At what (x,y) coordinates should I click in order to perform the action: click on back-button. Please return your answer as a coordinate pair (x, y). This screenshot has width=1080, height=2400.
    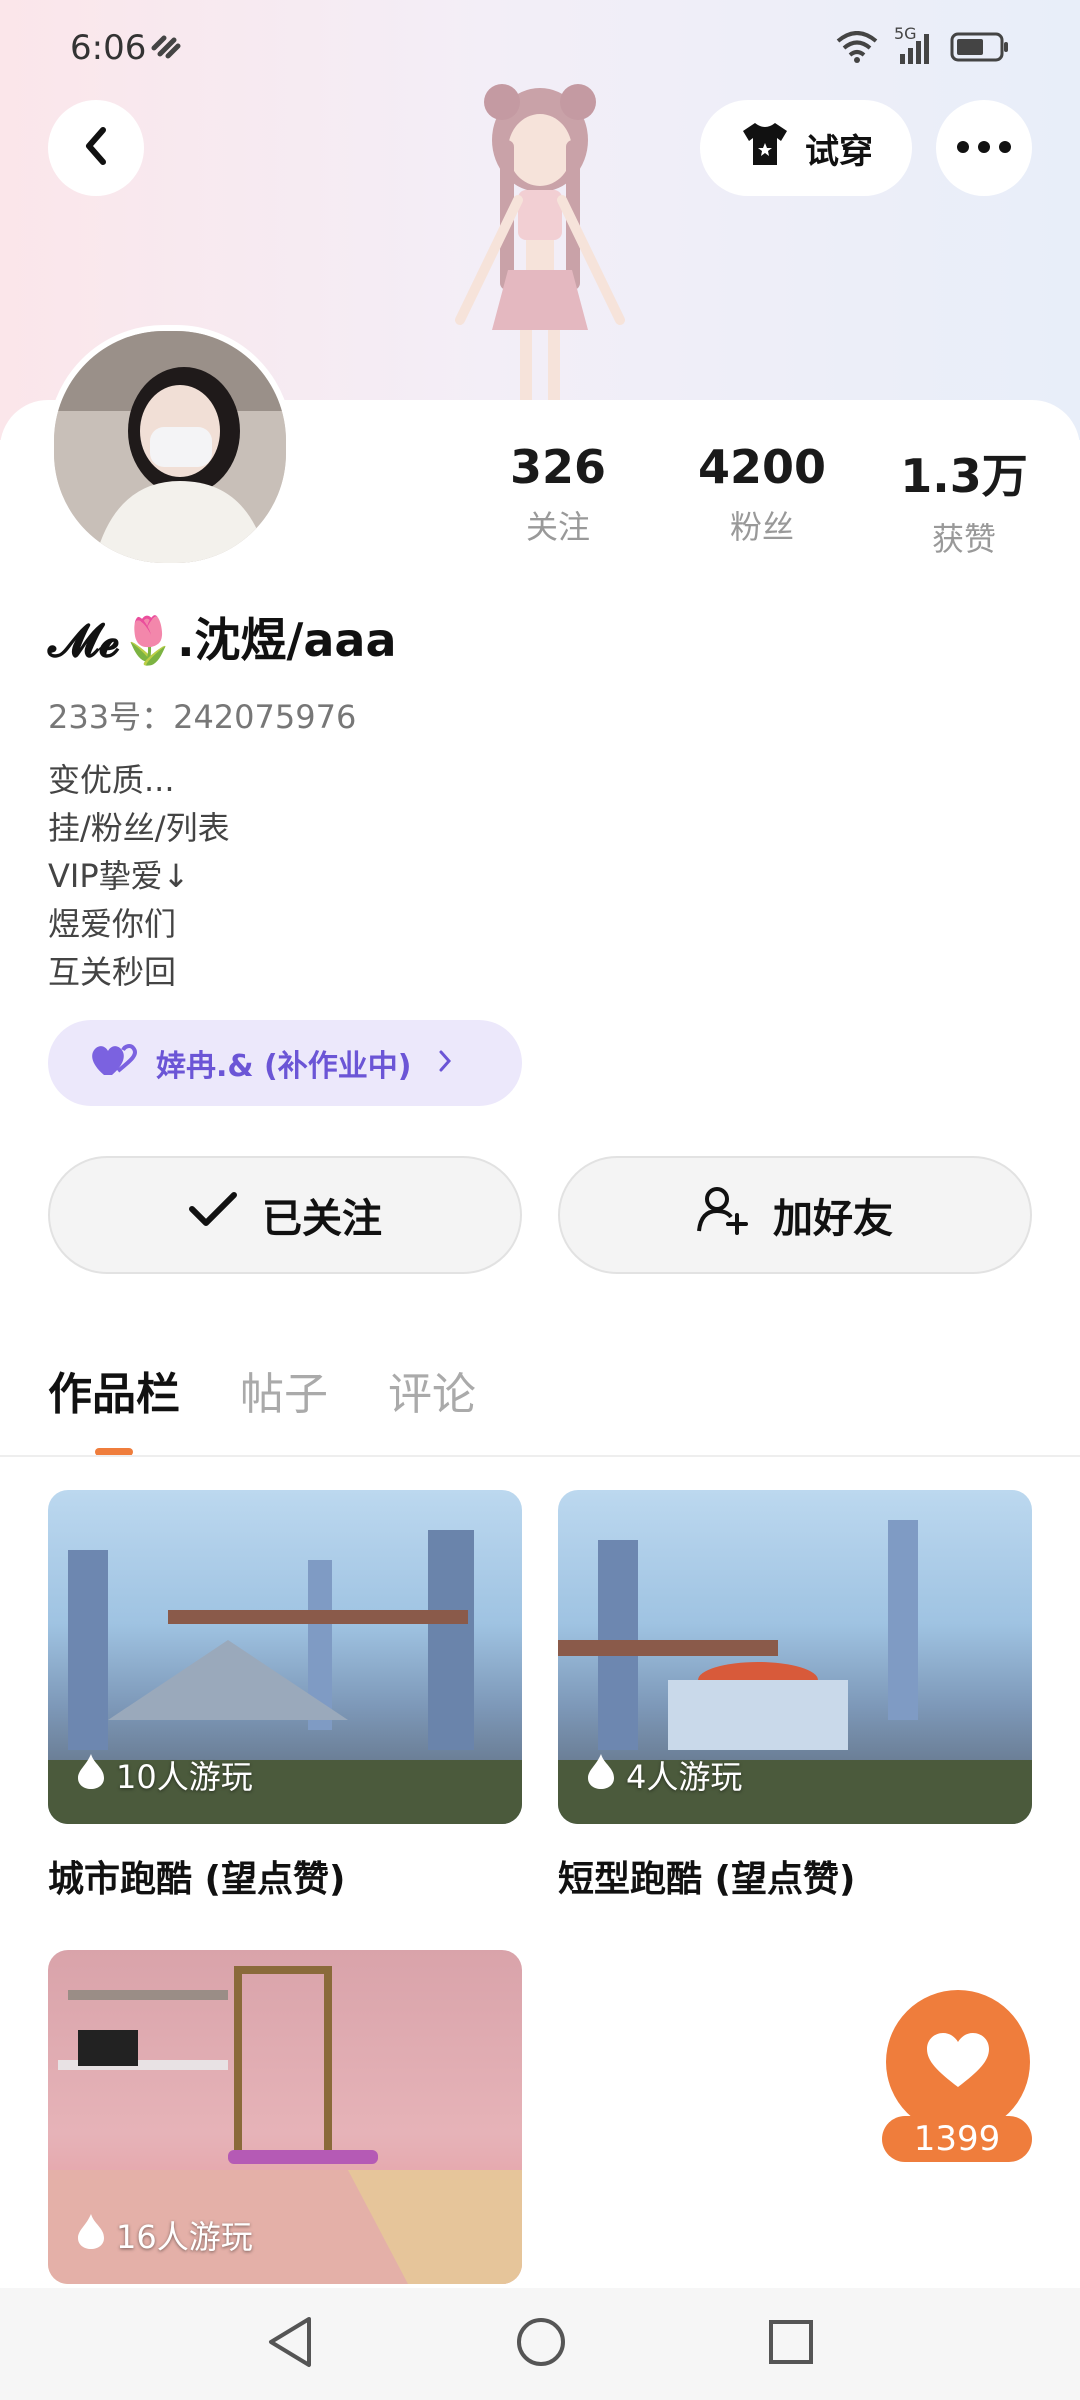
    Looking at the image, I should click on (96, 148).